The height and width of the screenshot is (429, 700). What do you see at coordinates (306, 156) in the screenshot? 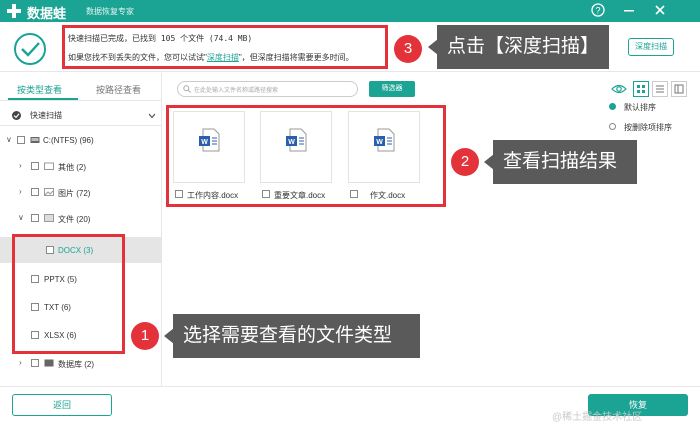
I see `annotation-box-step2` at bounding box center [306, 156].